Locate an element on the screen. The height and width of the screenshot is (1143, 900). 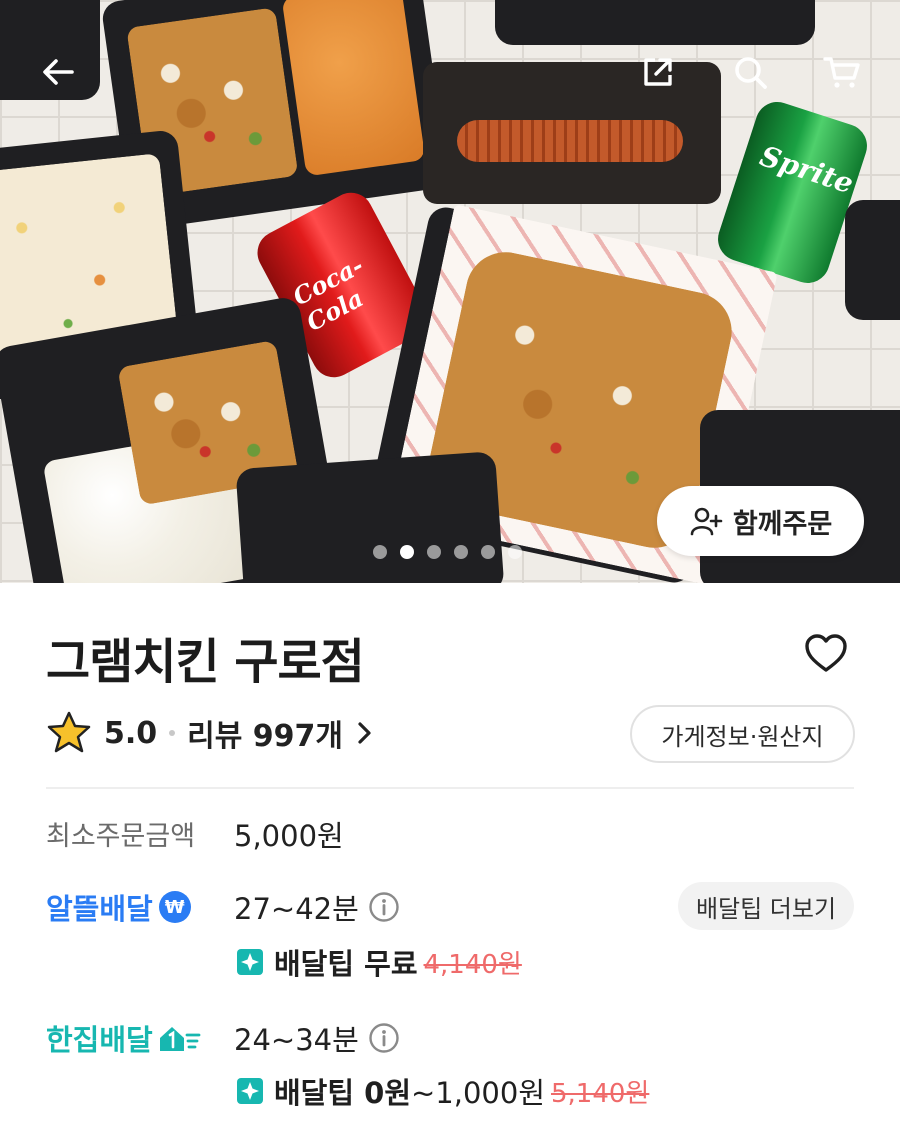
won-badge-icon: ₩ is located at coordinates (174, 907).